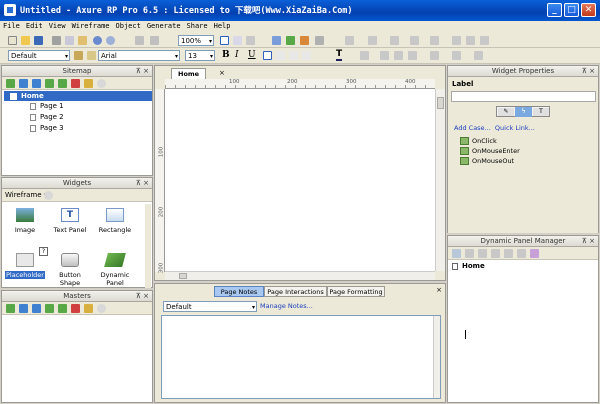  I want to click on text-align-right-icon, so click(293, 55).